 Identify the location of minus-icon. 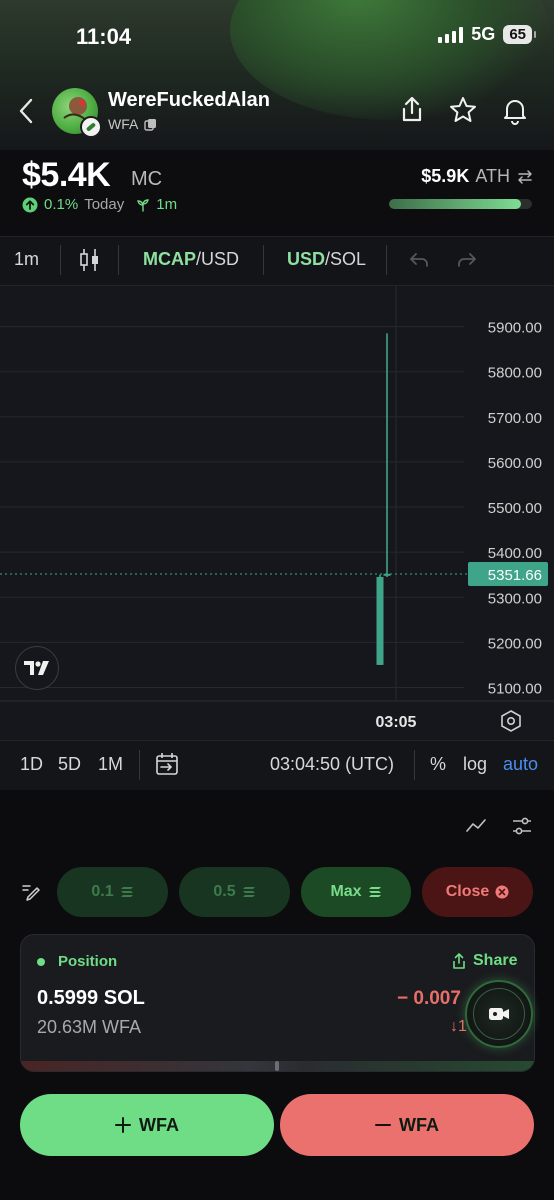
(383, 1125).